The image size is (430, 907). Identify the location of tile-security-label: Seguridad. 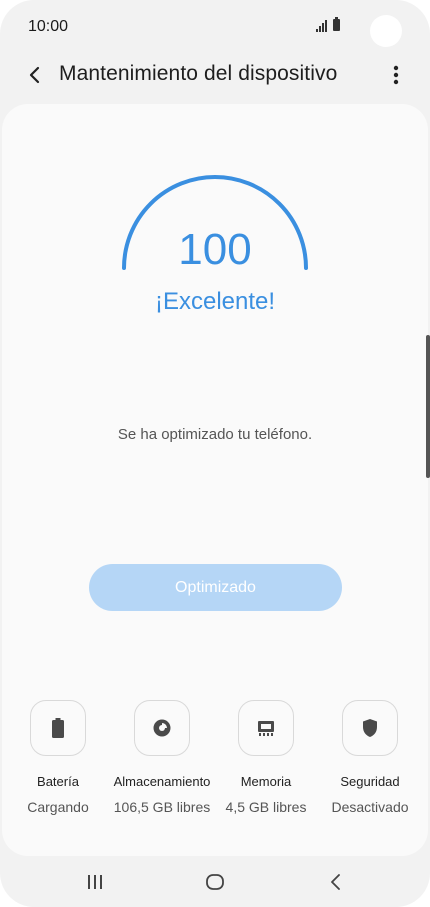
(370, 781).